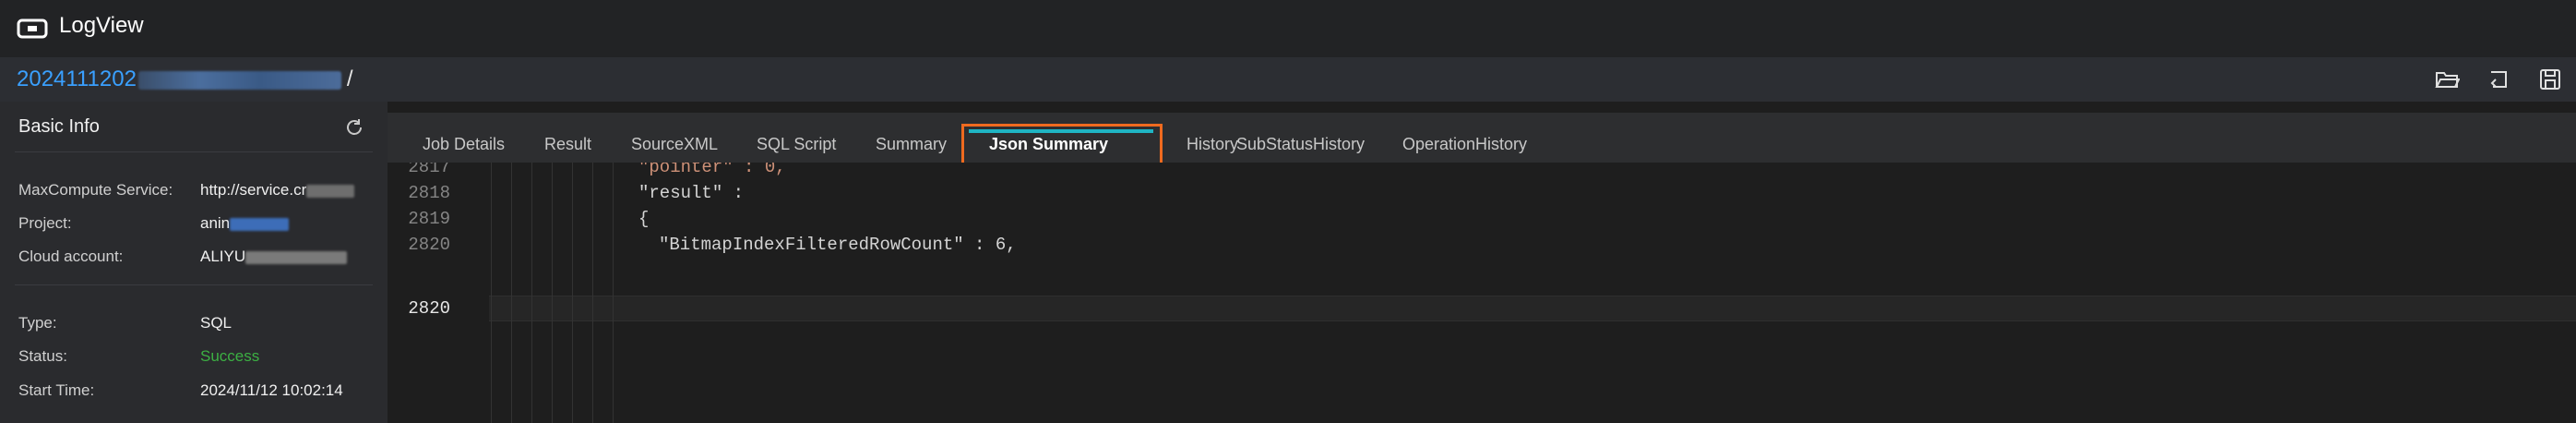  Describe the element at coordinates (644, 219) in the screenshot. I see `code-line: {` at that location.